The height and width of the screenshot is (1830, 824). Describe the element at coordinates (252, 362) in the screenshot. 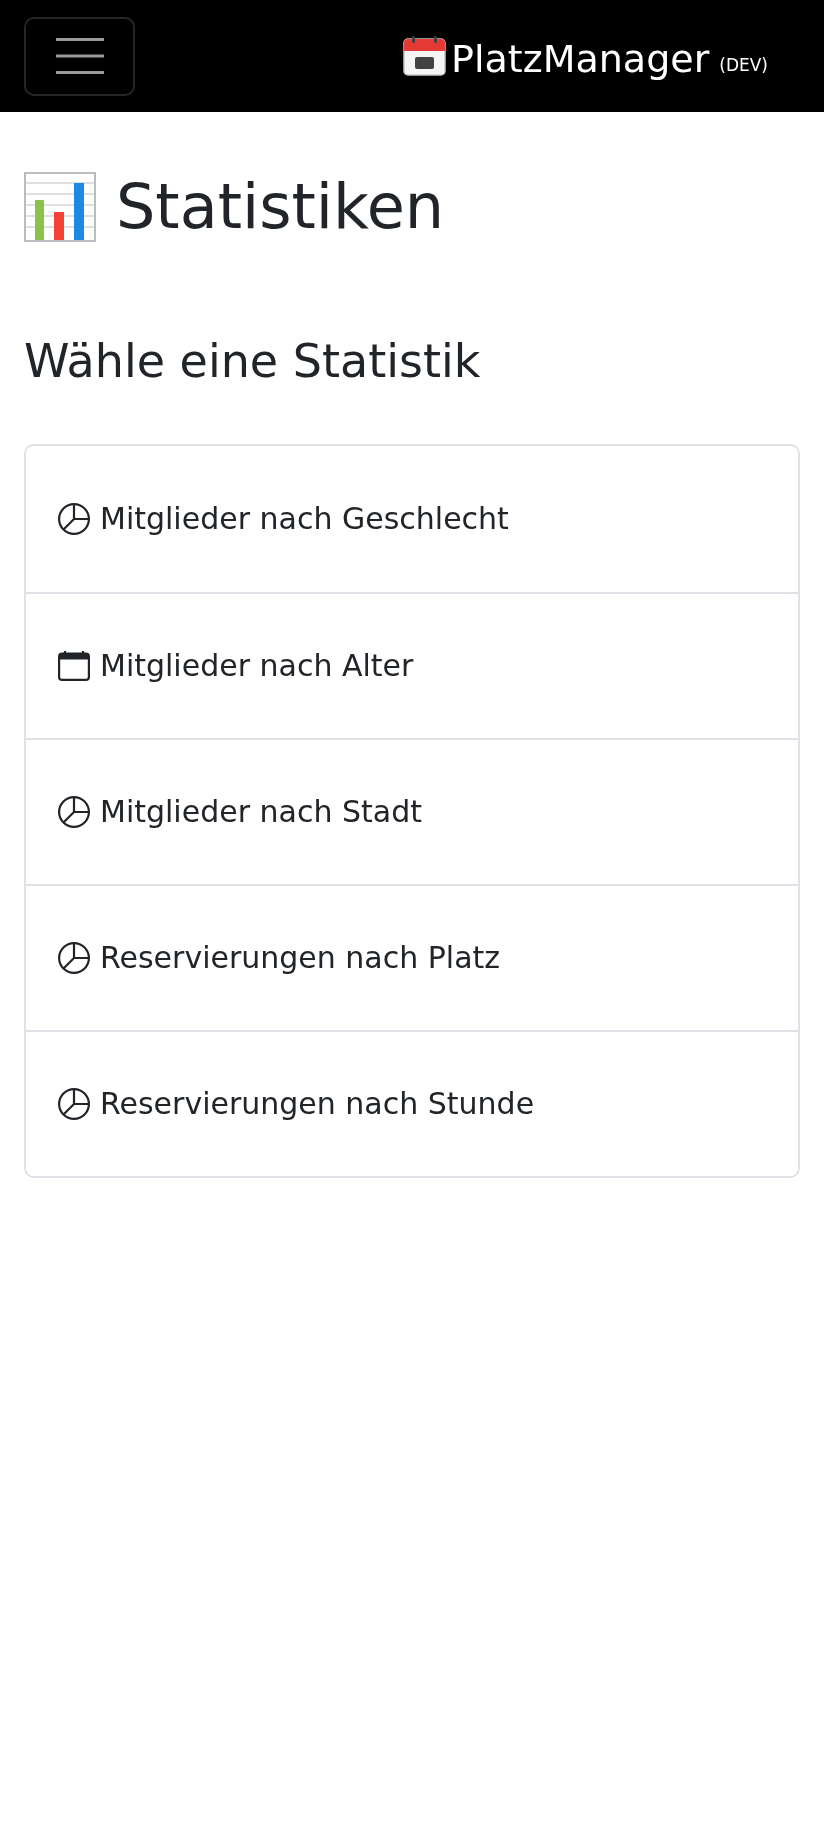

I see `section-title: Wähle eine Statistik` at that location.